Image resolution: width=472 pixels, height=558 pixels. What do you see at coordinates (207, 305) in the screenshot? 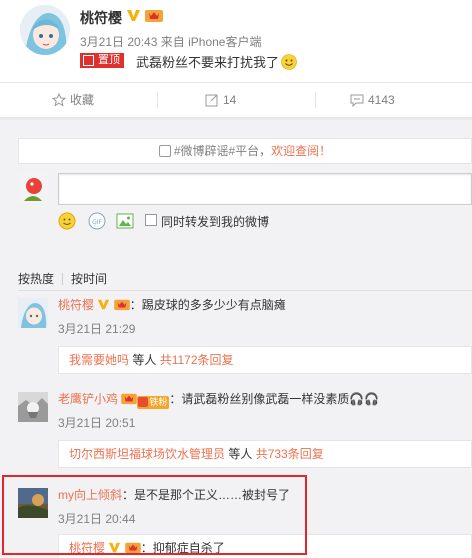
I see `comment-text: ：踢皮球的多多少少有点脑瘫` at bounding box center [207, 305].